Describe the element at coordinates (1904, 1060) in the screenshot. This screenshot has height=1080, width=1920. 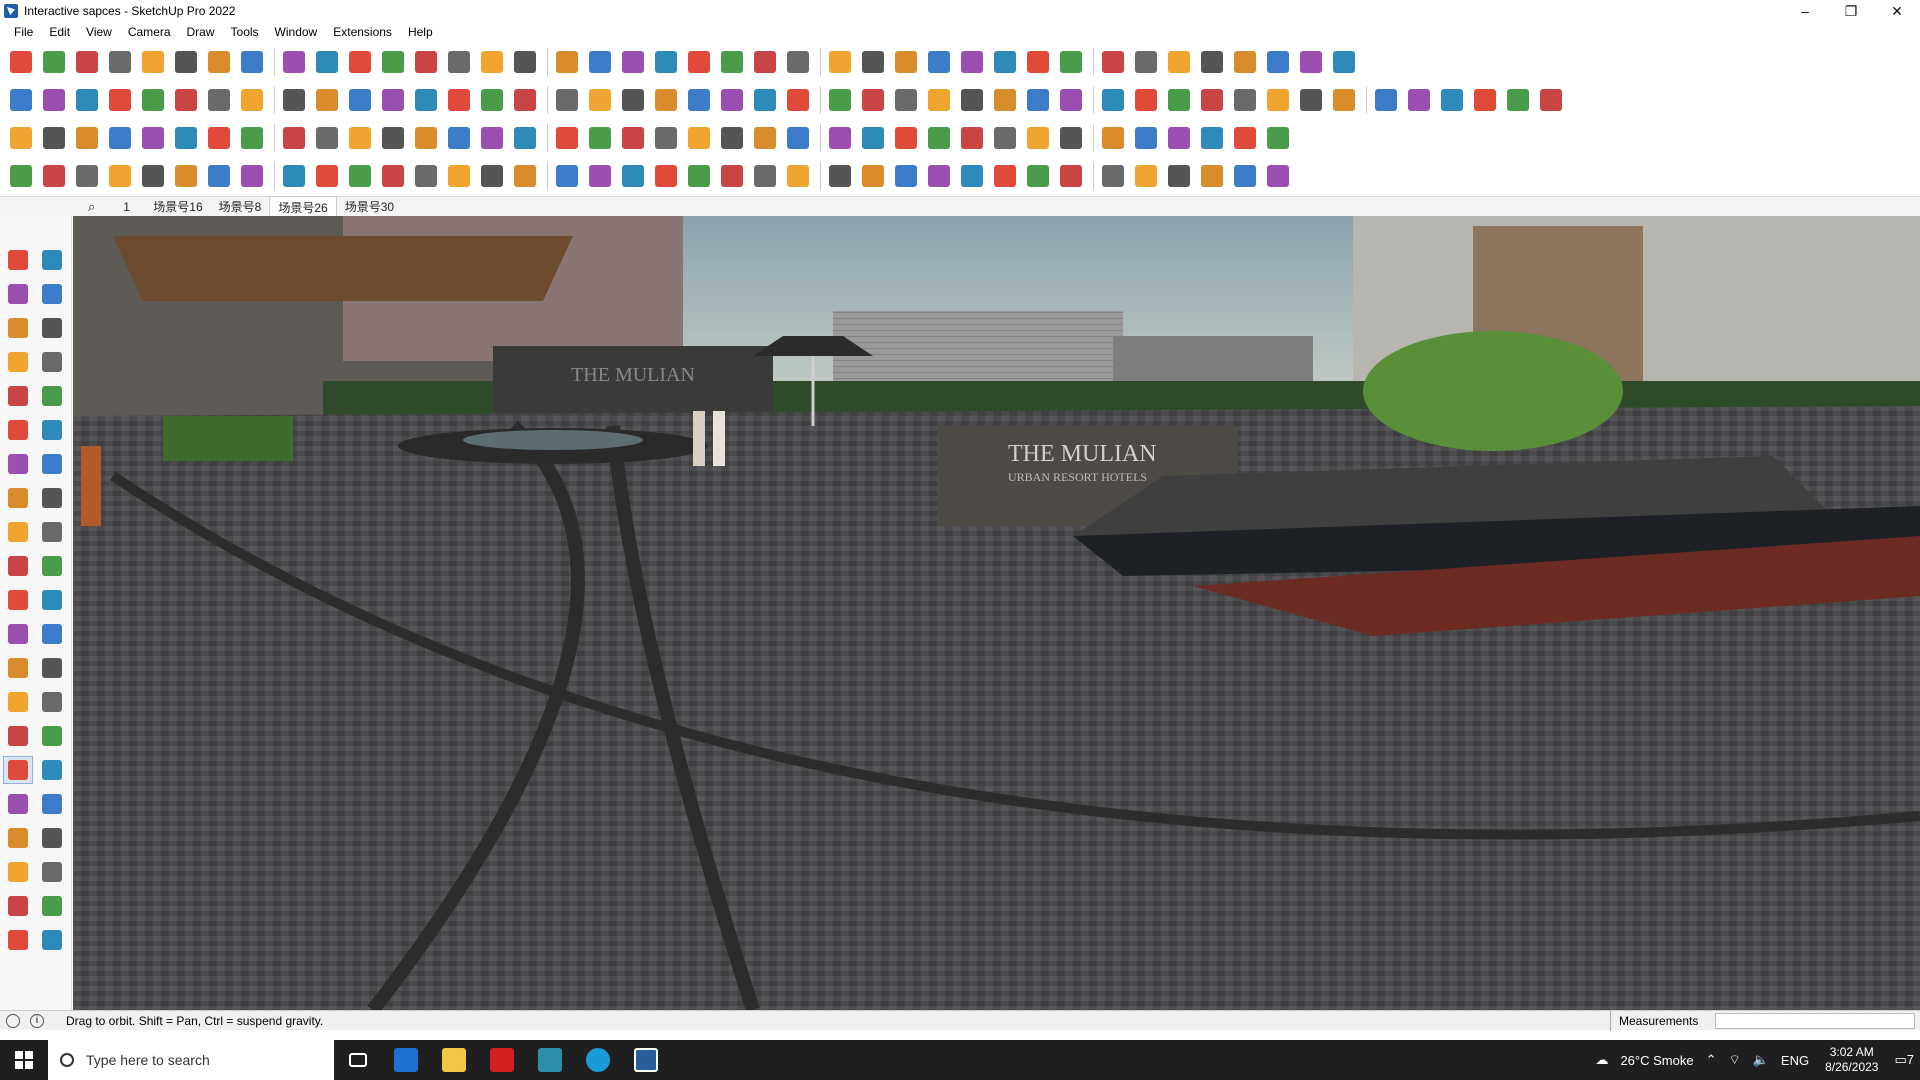
I see `notification-icon: ▭7` at that location.